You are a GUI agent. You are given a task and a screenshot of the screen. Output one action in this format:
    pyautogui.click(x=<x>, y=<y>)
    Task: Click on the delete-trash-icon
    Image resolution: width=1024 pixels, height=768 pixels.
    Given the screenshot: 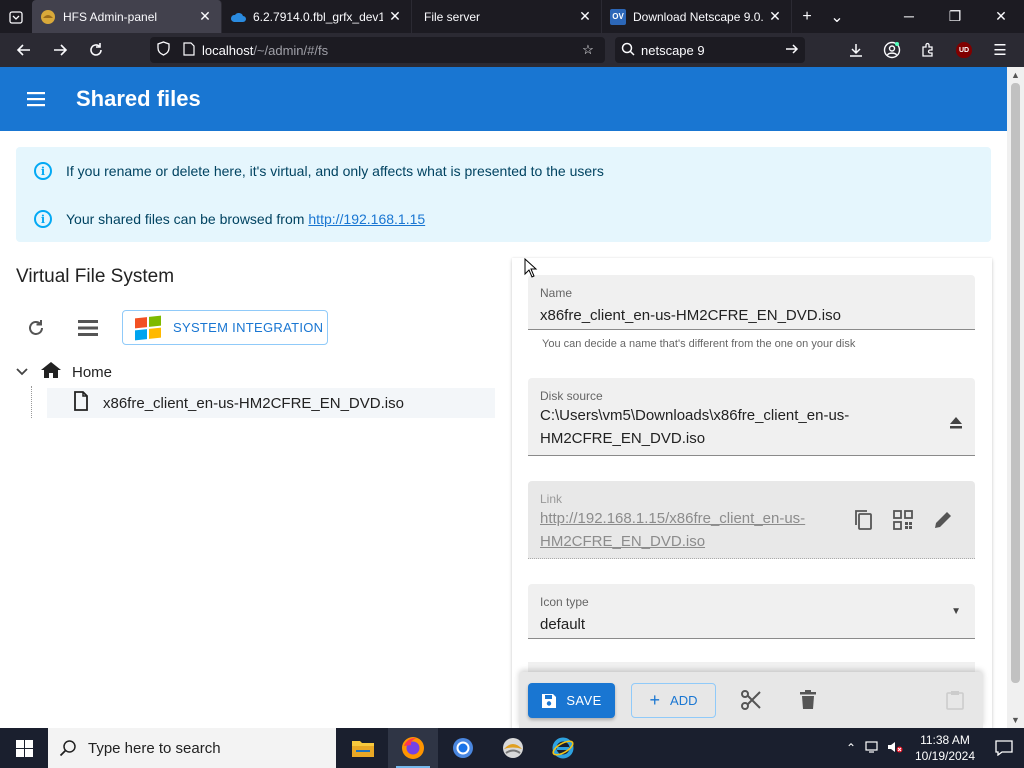 What is the action you would take?
    pyautogui.click(x=808, y=700)
    